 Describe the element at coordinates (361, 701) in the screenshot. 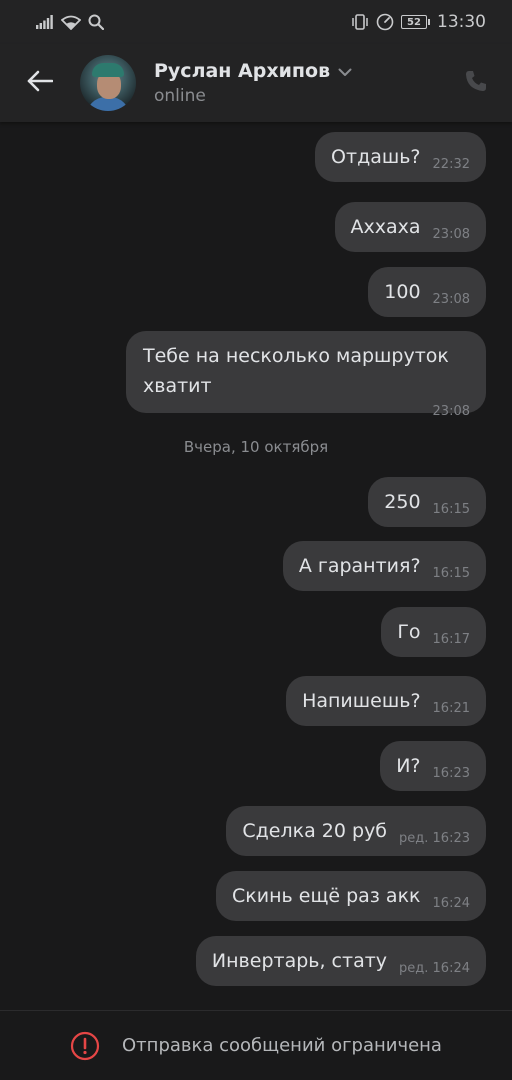

I see `message-text: Напишешь?` at that location.